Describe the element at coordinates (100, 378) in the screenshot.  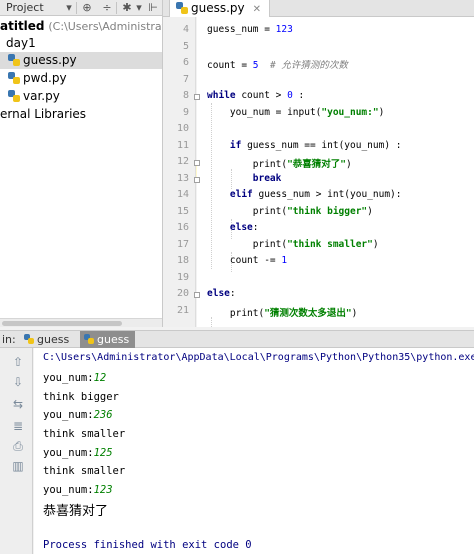
I see `console-user-input: 12` at that location.